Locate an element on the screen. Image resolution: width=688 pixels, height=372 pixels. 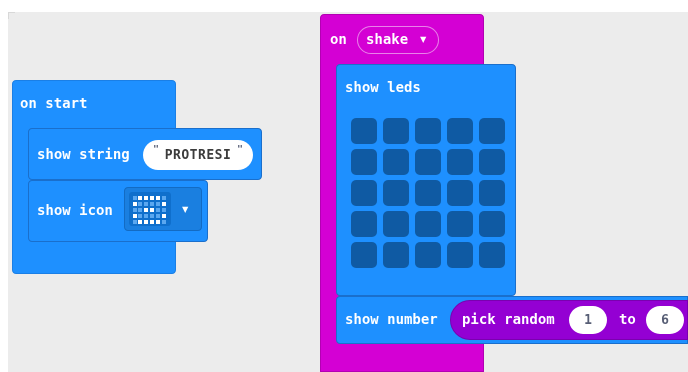
led-grid is located at coordinates (431, 193).